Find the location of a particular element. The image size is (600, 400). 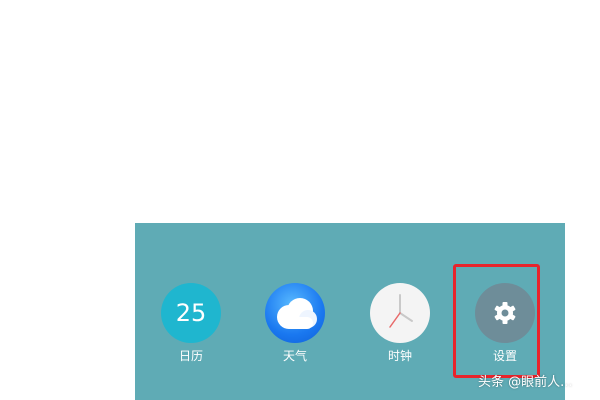

app-label-calendar: 日历 is located at coordinates (190, 356).